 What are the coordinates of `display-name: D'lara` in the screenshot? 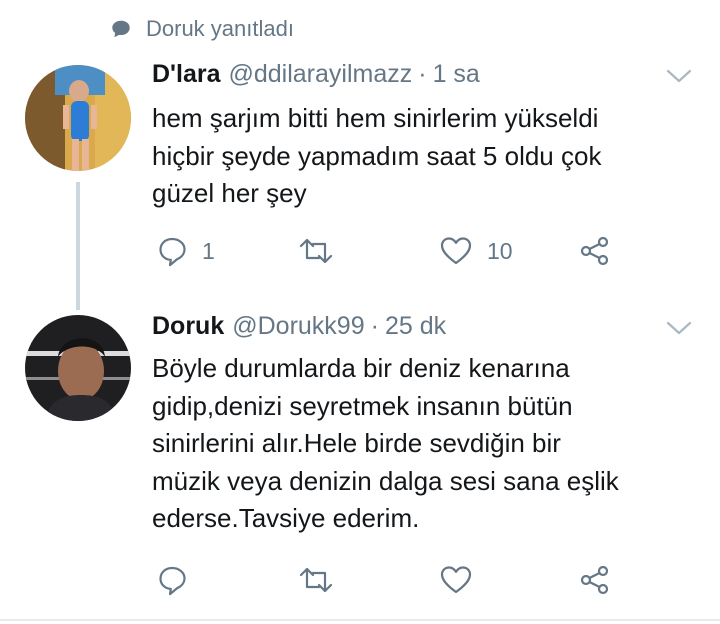 It's located at (186, 74).